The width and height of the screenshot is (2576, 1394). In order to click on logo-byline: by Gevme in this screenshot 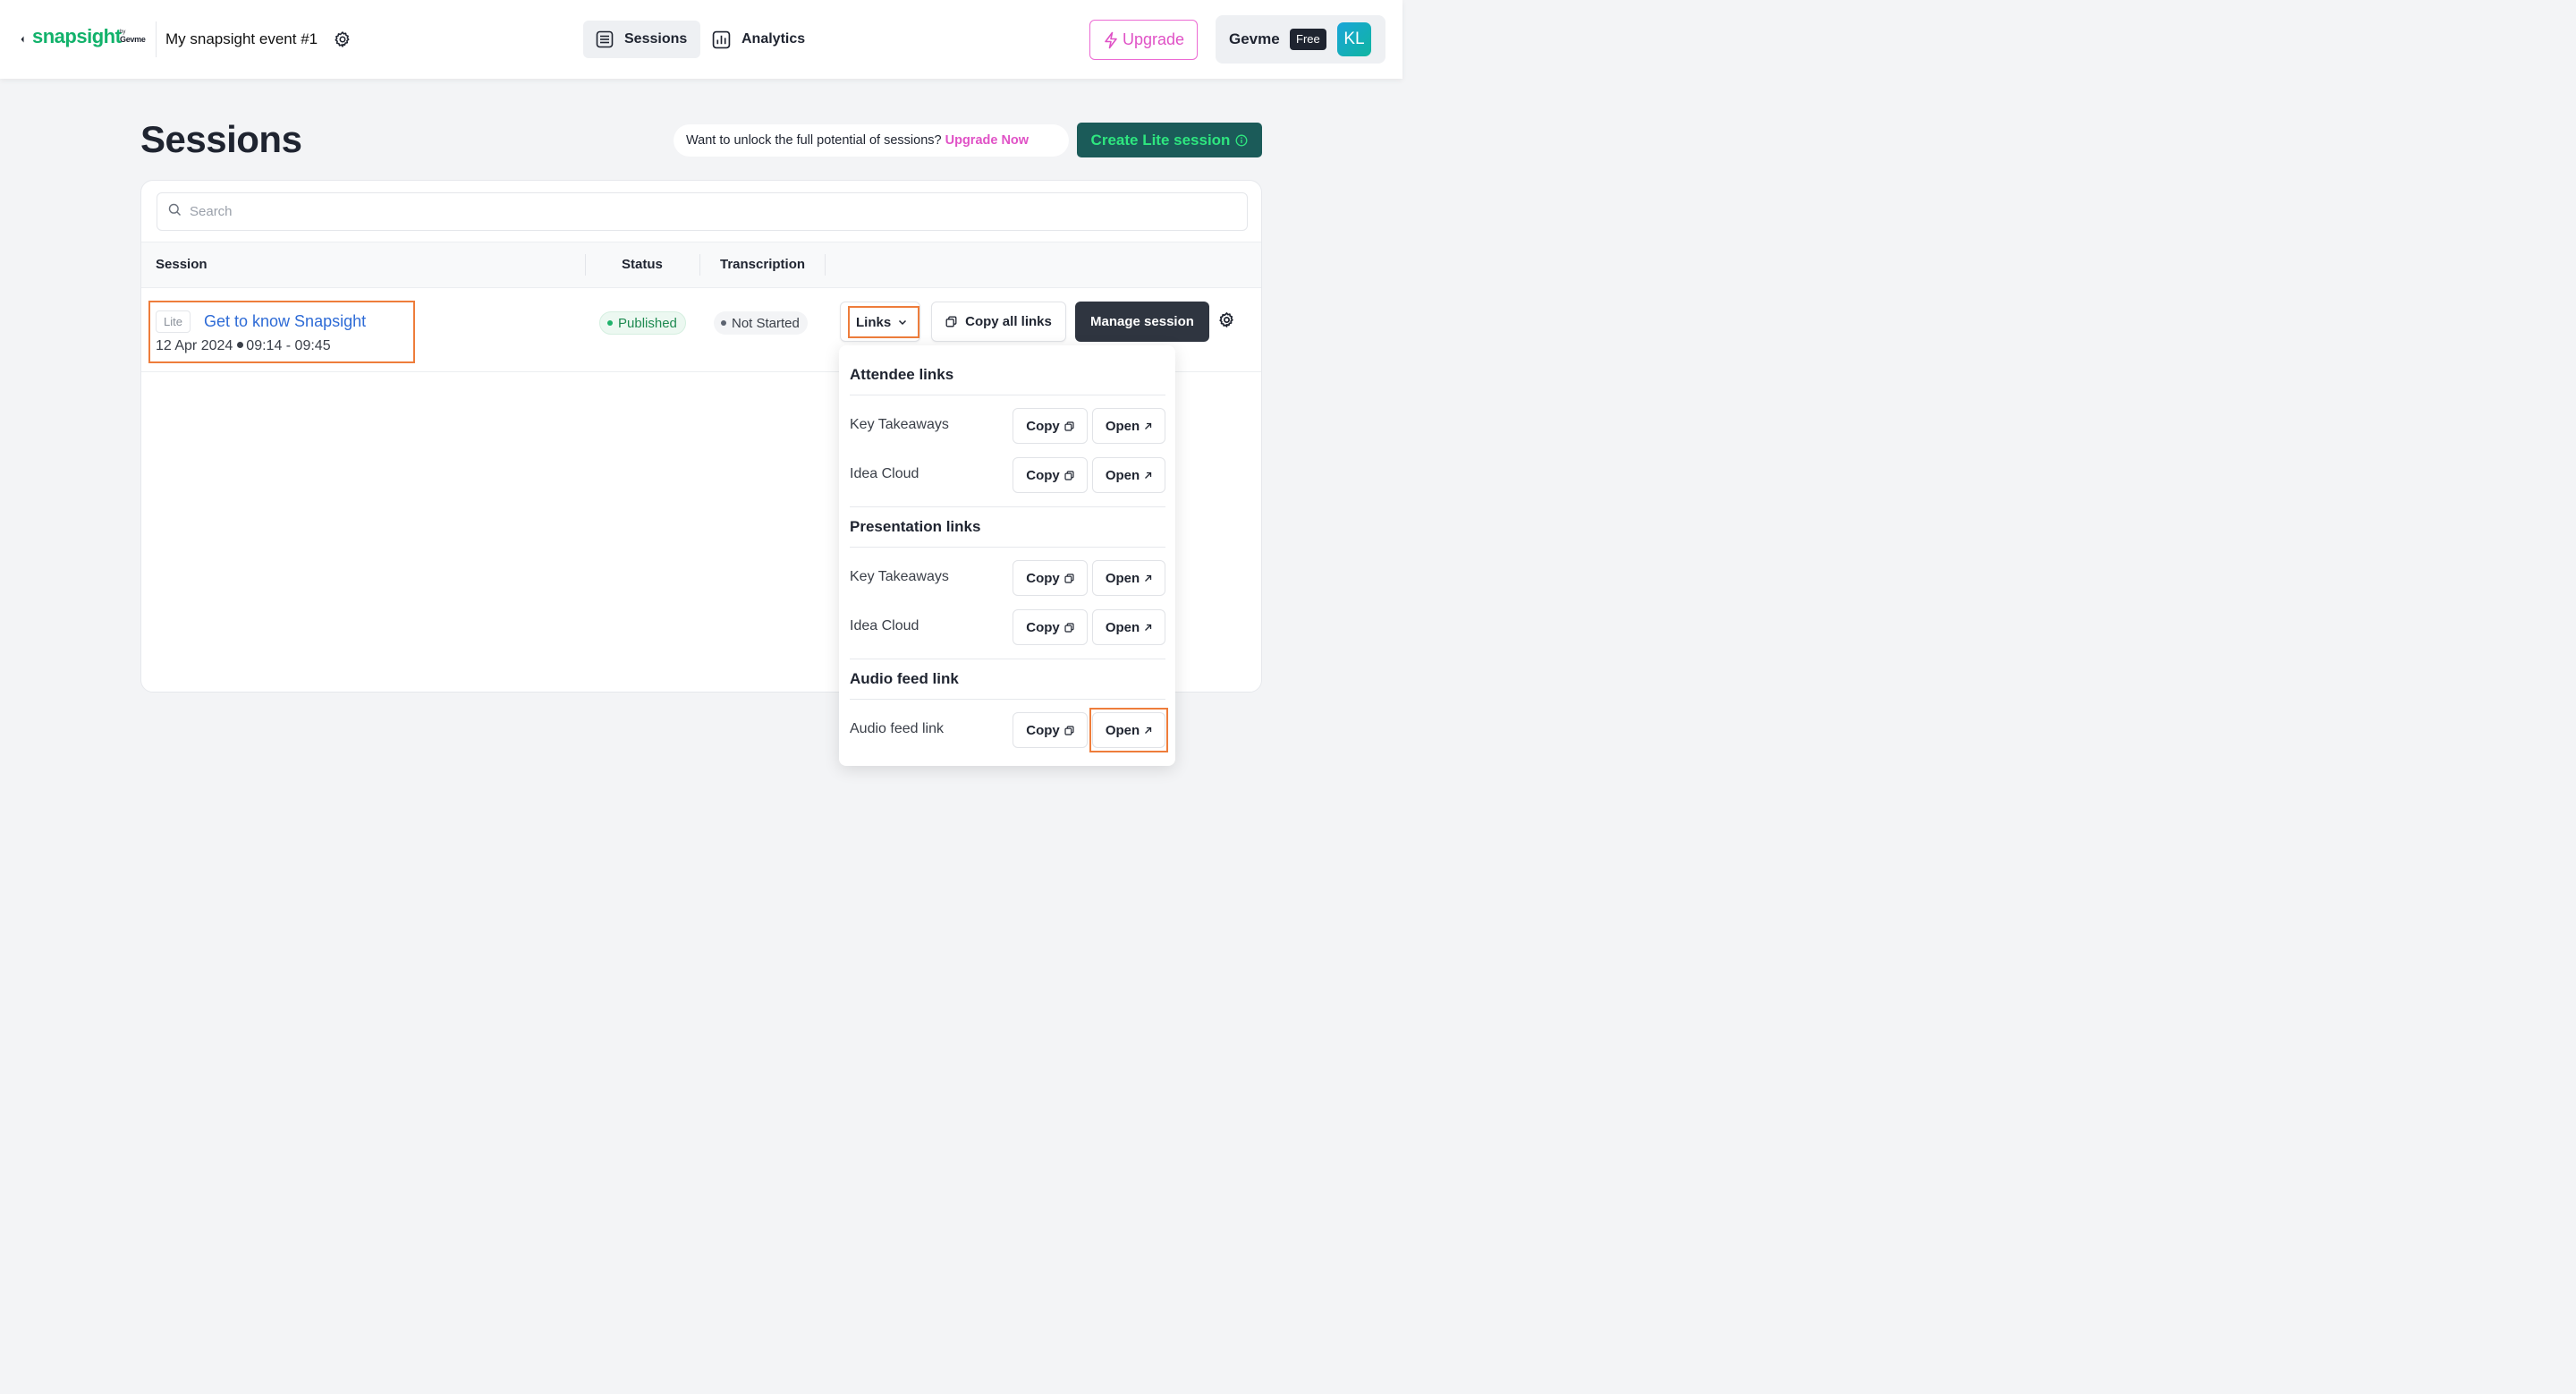, I will do `click(133, 37)`.